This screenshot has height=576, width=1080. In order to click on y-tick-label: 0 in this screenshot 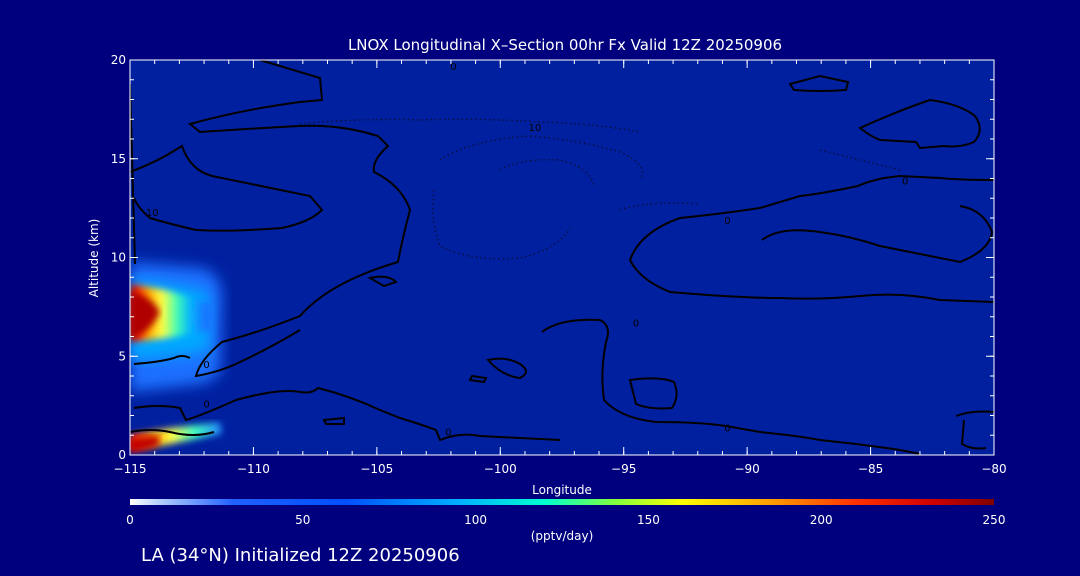, I will do `click(122, 455)`.